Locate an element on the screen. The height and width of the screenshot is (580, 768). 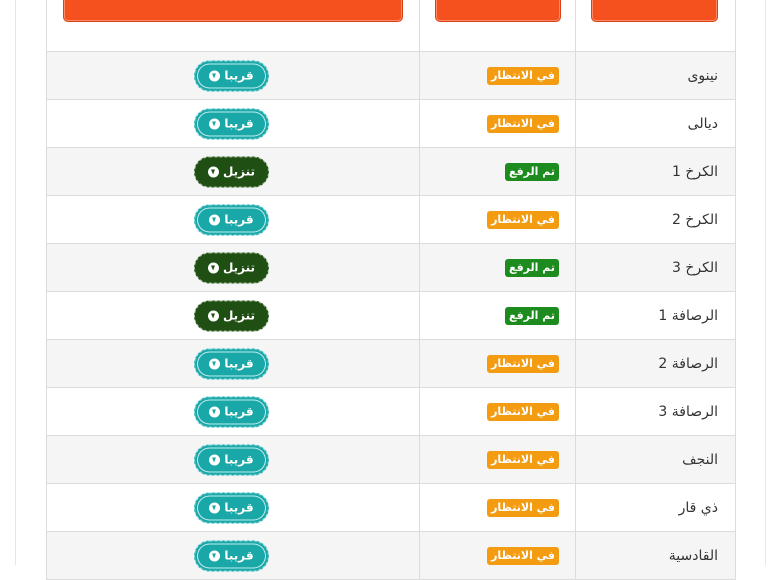
table-row: تنزيل تم الرفع الرصافة 1 is located at coordinates (391, 316).